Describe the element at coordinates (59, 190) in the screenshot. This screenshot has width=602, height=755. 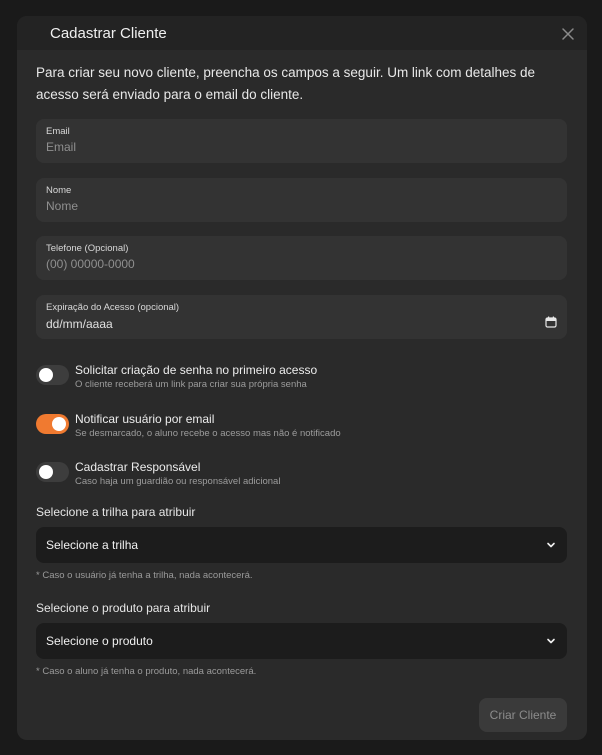
I see `name-label: Nome` at that location.